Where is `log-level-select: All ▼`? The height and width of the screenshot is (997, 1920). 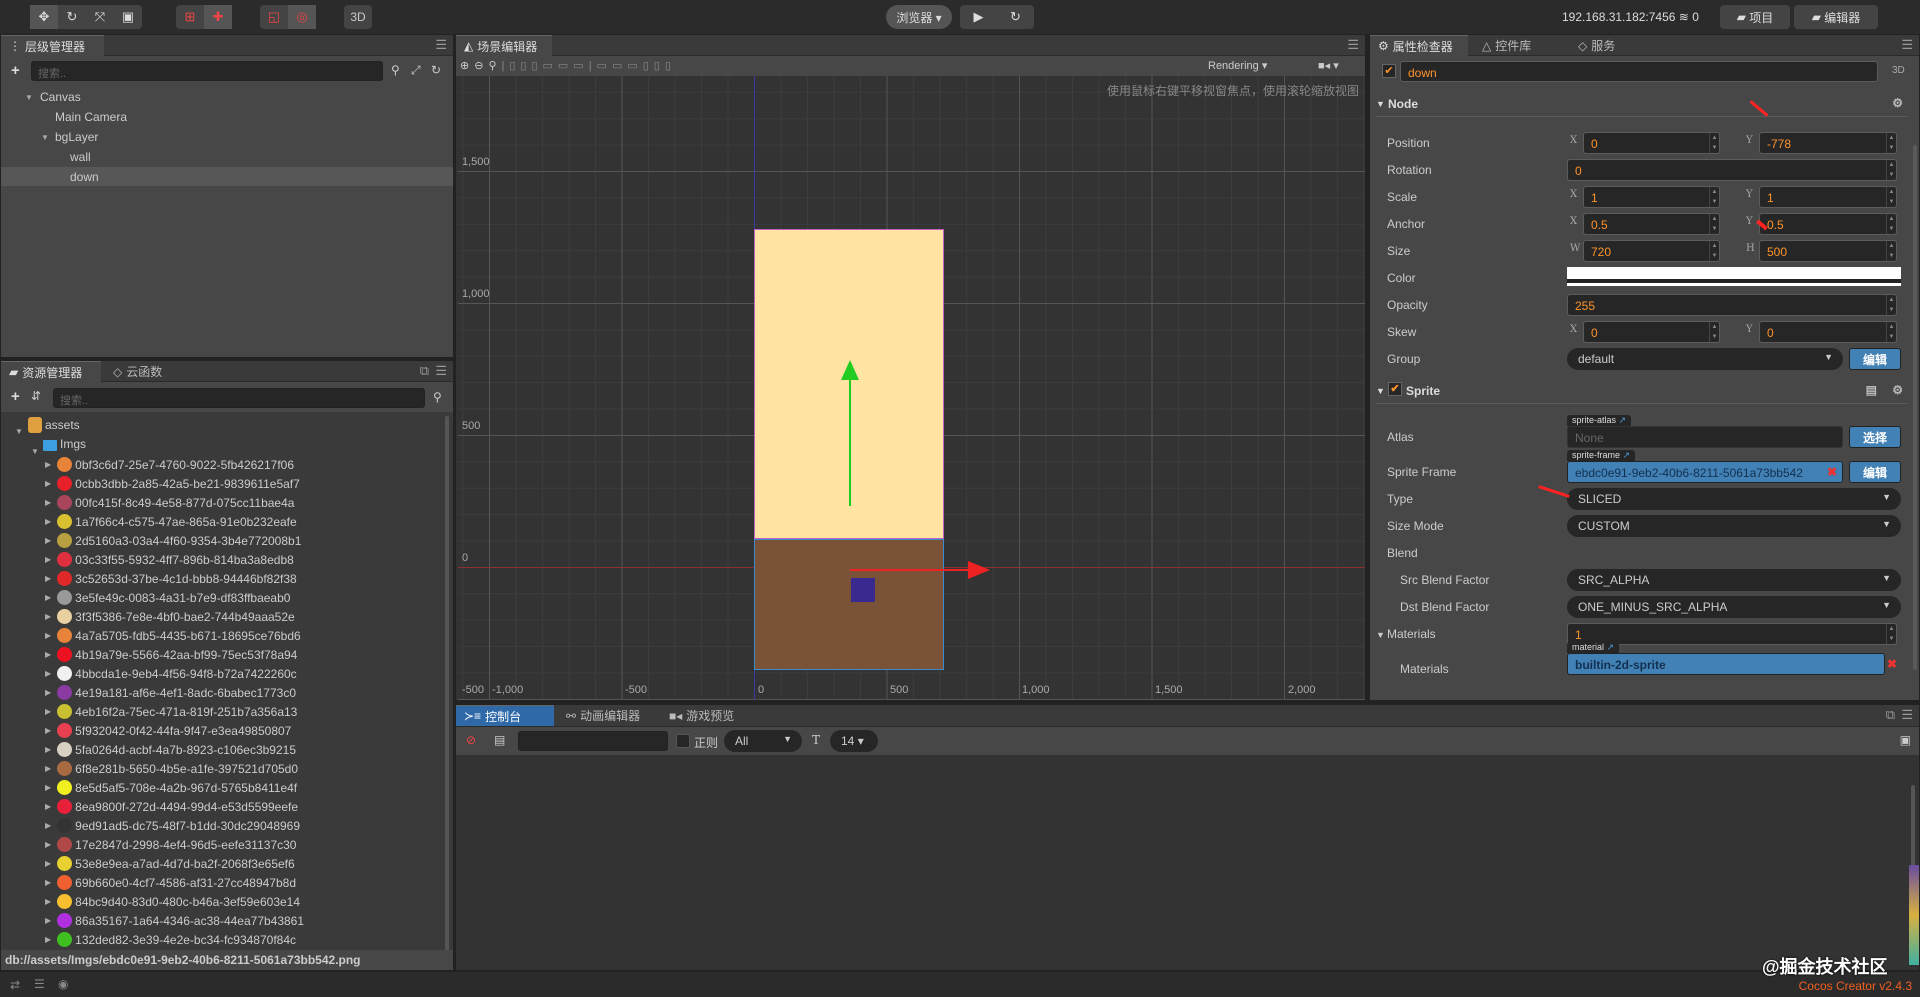
log-level-select: All ▼ is located at coordinates (763, 741).